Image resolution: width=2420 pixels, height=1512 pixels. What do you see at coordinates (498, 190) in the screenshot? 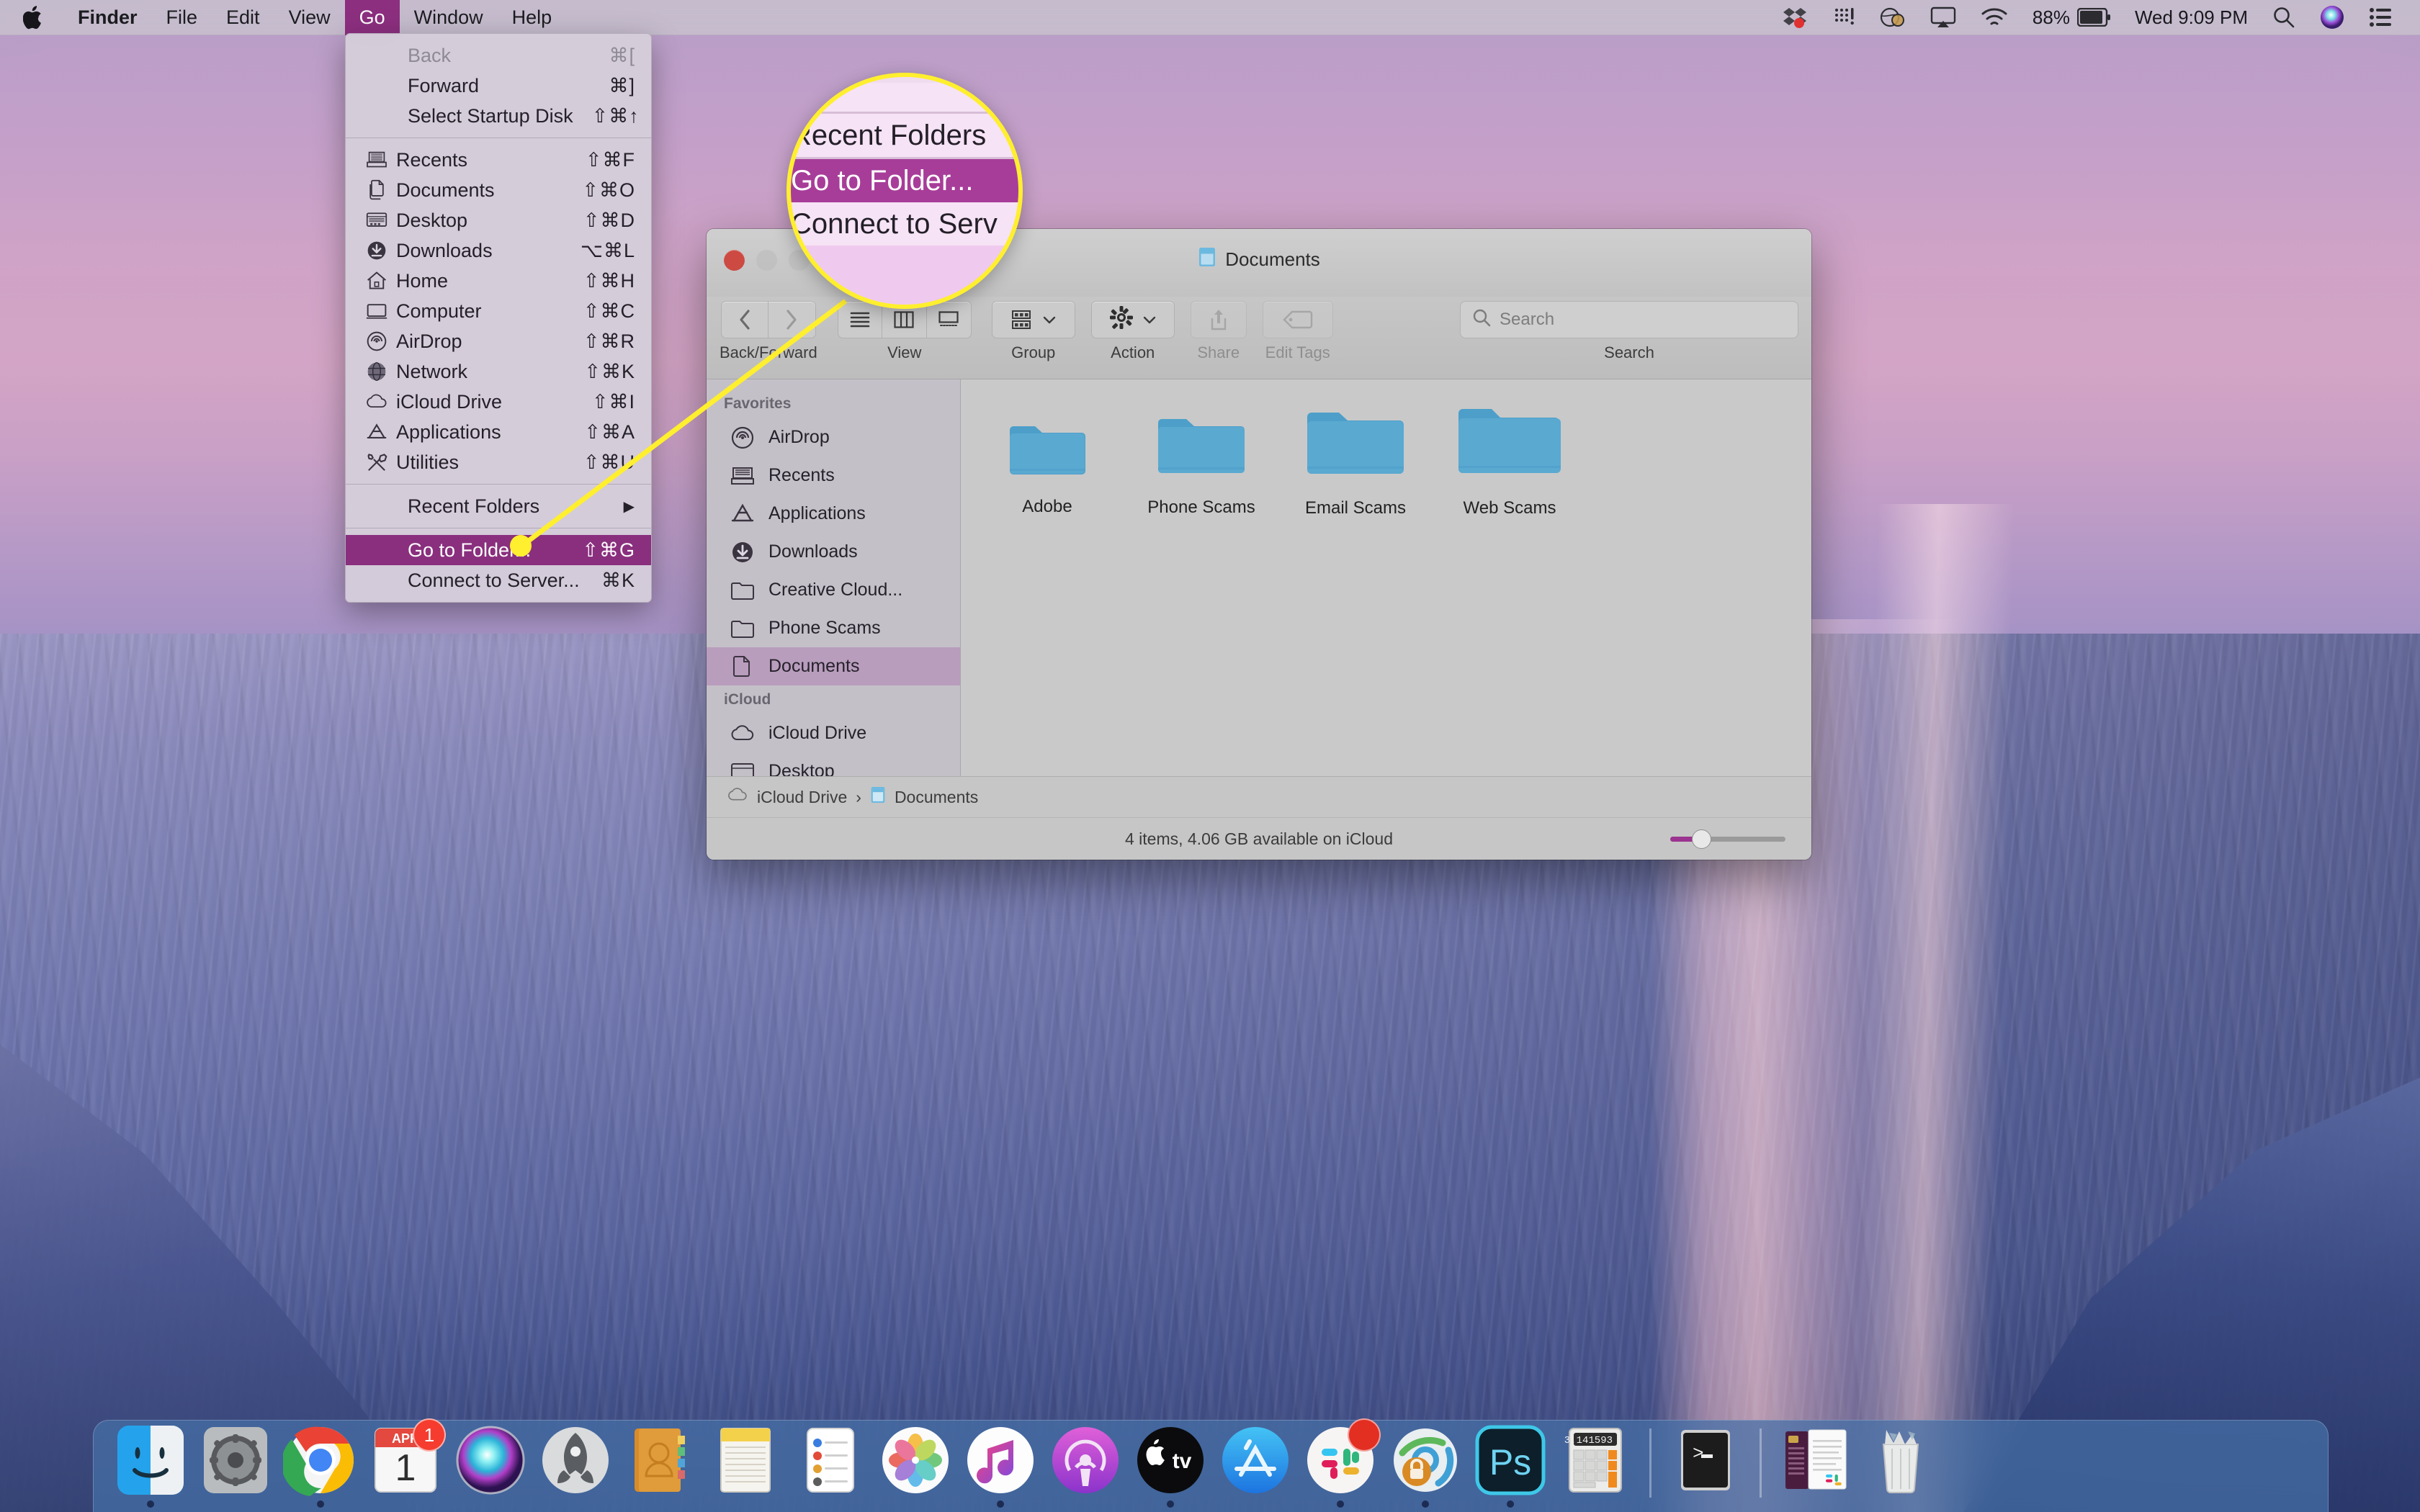
I see `menu-row-documents: Documents ⇧⌘O` at bounding box center [498, 190].